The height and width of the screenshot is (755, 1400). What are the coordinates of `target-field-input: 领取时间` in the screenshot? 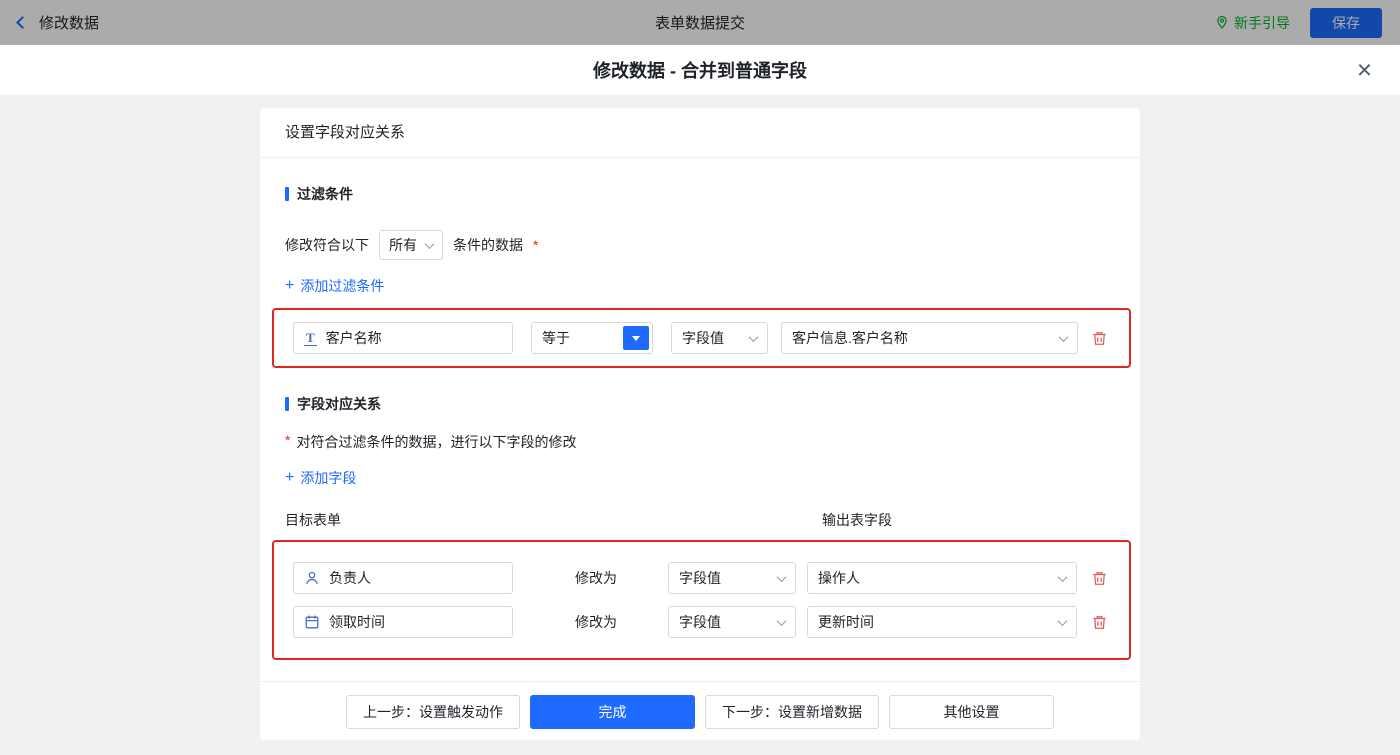 It's located at (403, 622).